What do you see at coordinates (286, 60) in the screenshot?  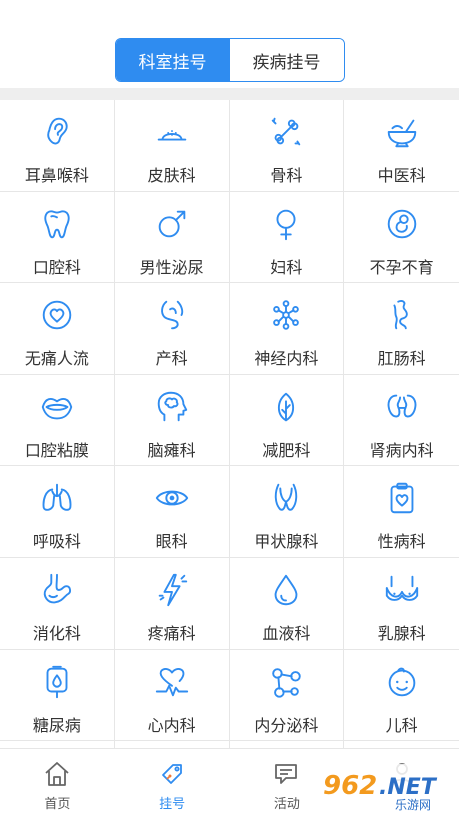 I see `tab-disease-register: 疾病挂号` at bounding box center [286, 60].